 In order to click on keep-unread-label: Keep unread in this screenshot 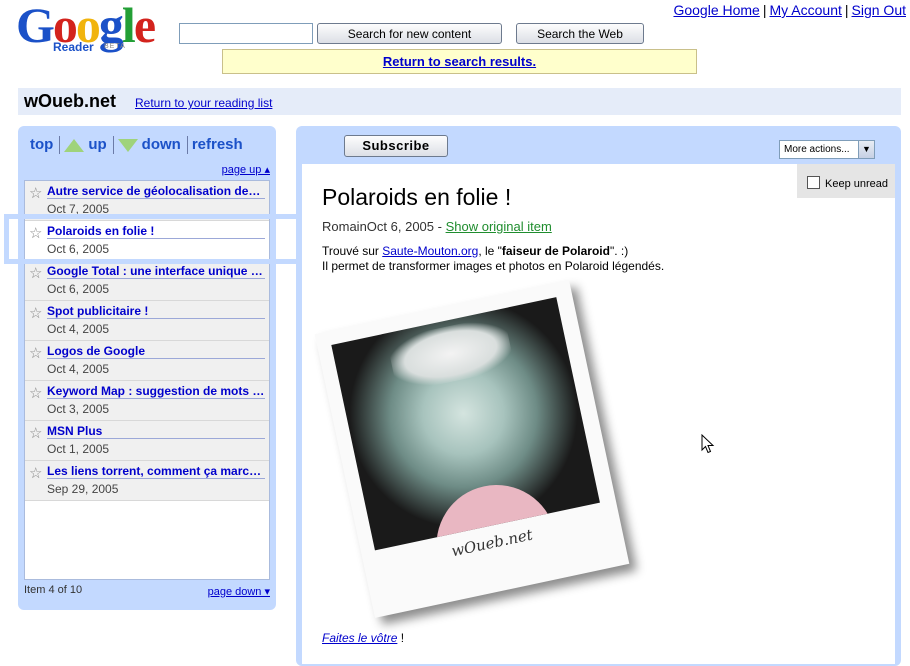, I will do `click(856, 184)`.